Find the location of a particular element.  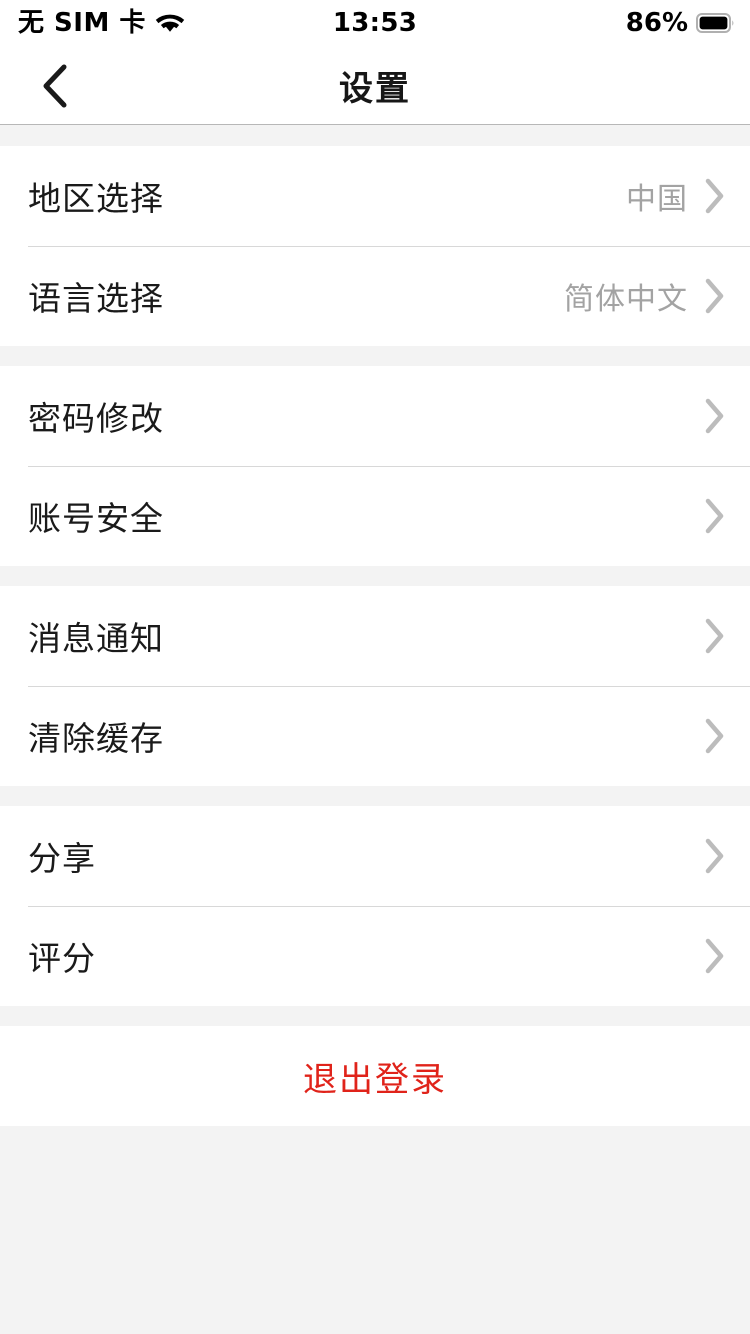

page-title: 设置 is located at coordinates (375, 88).